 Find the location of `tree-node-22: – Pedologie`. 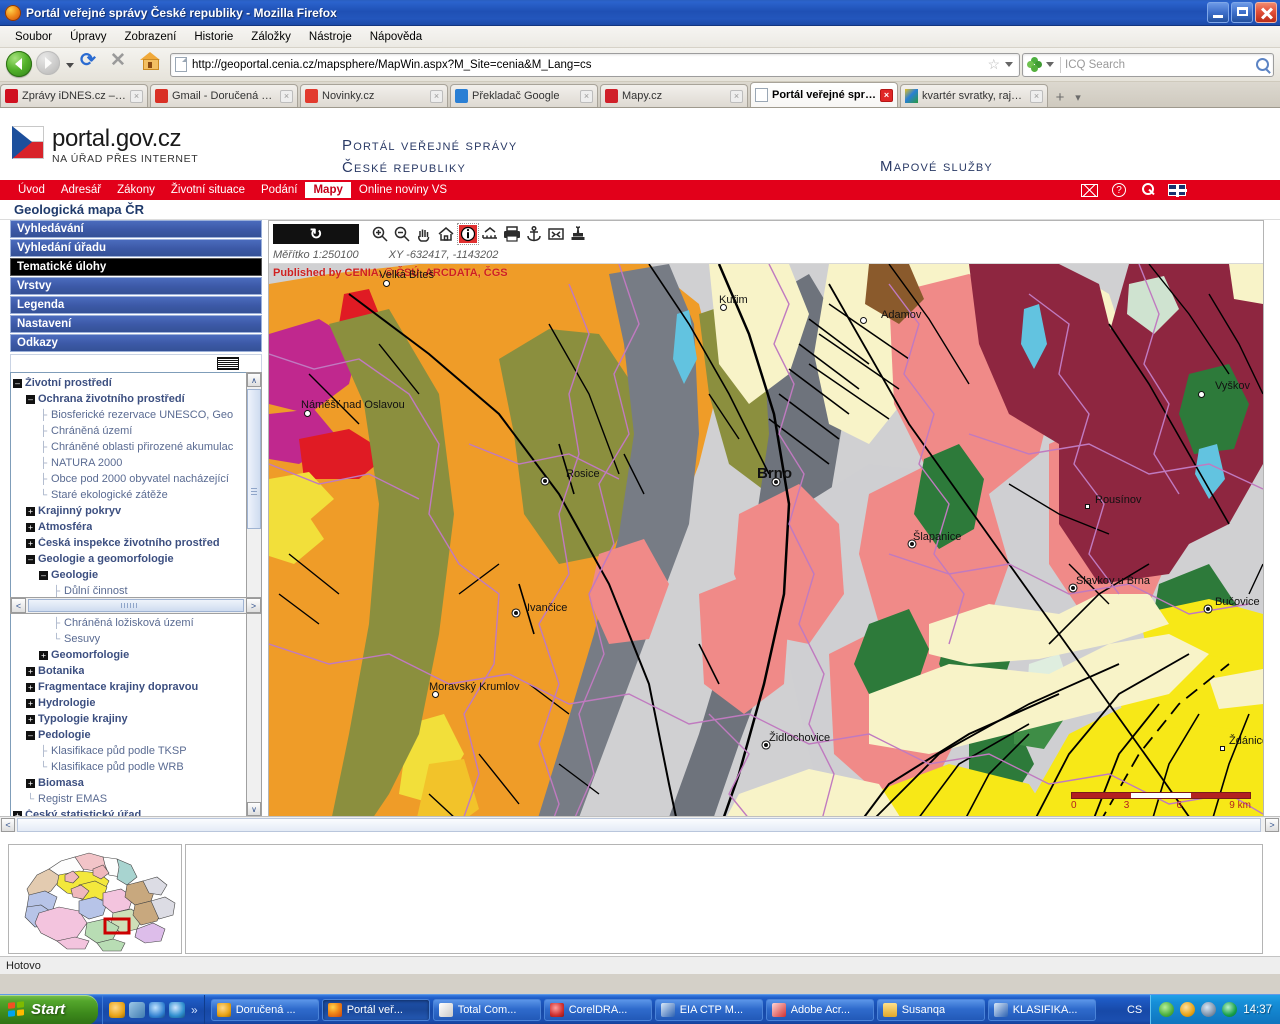

tree-node-22: – Pedologie is located at coordinates (129, 735).